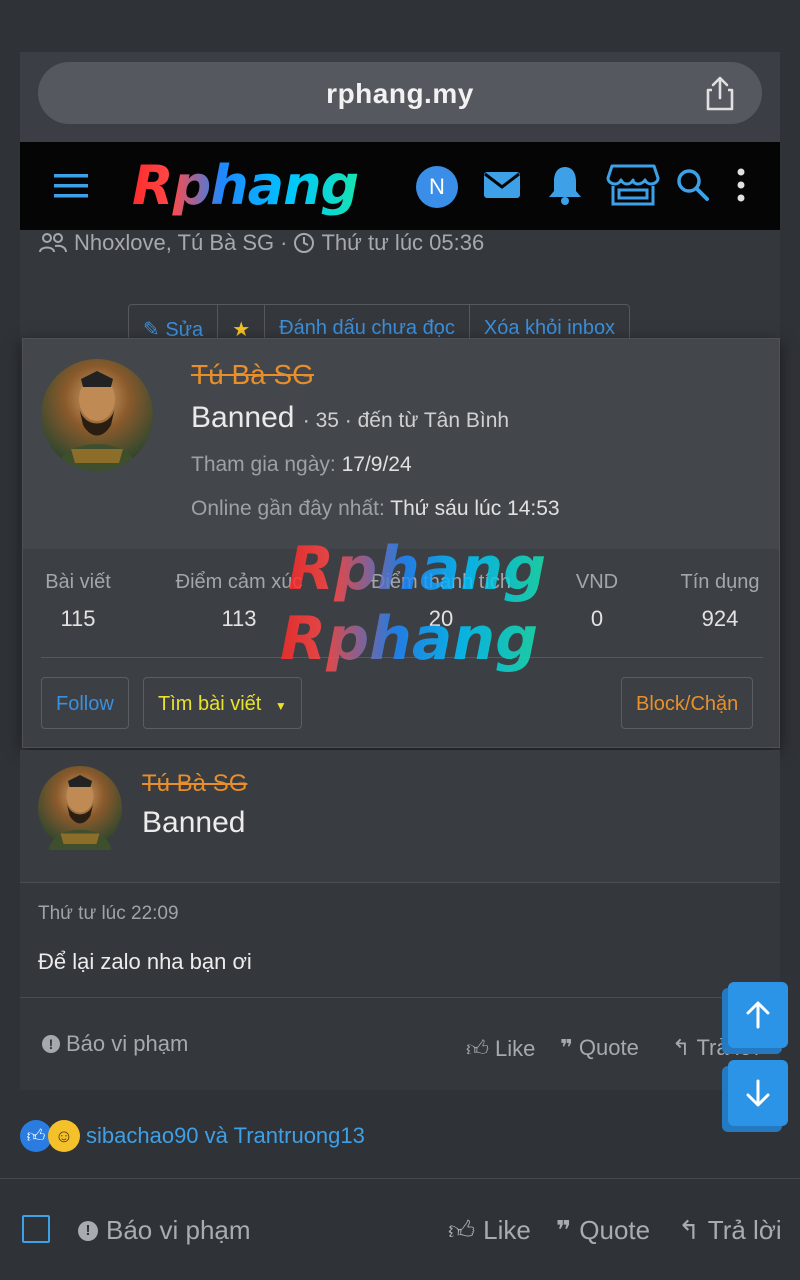 This screenshot has height=1280, width=800. Describe the element at coordinates (194, 784) in the screenshot. I see `poster-username: Tú Bà SG` at that location.